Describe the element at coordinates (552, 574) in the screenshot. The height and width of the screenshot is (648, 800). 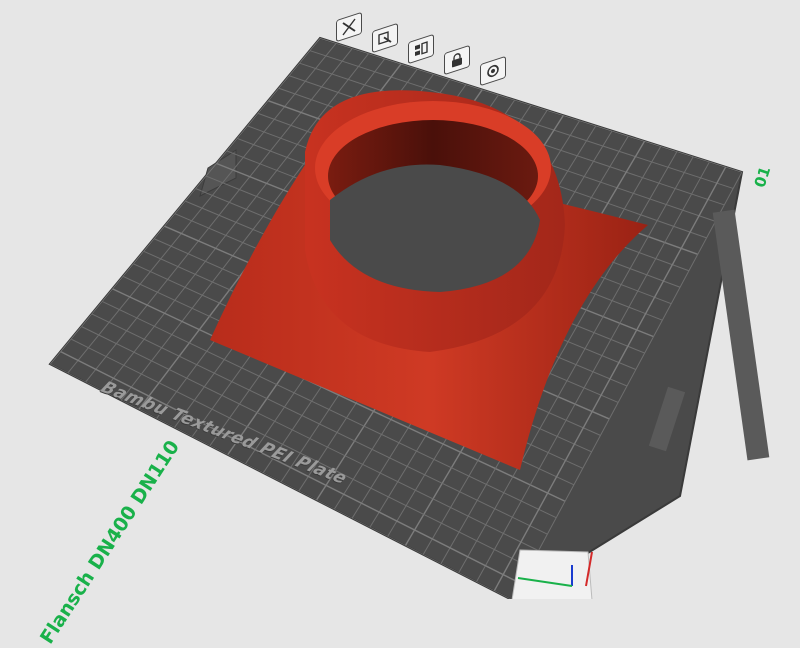
I see `view-cube` at that location.